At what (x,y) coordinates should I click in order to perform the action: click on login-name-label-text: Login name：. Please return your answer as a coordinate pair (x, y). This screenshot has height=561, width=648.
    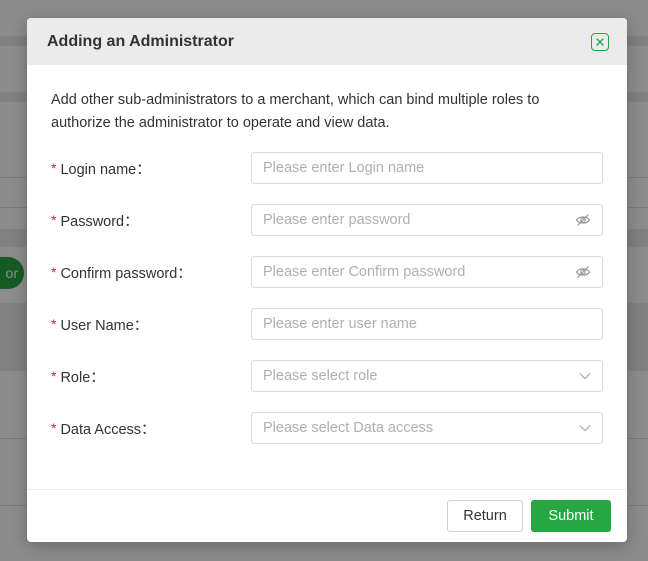
    Looking at the image, I should click on (105, 169).